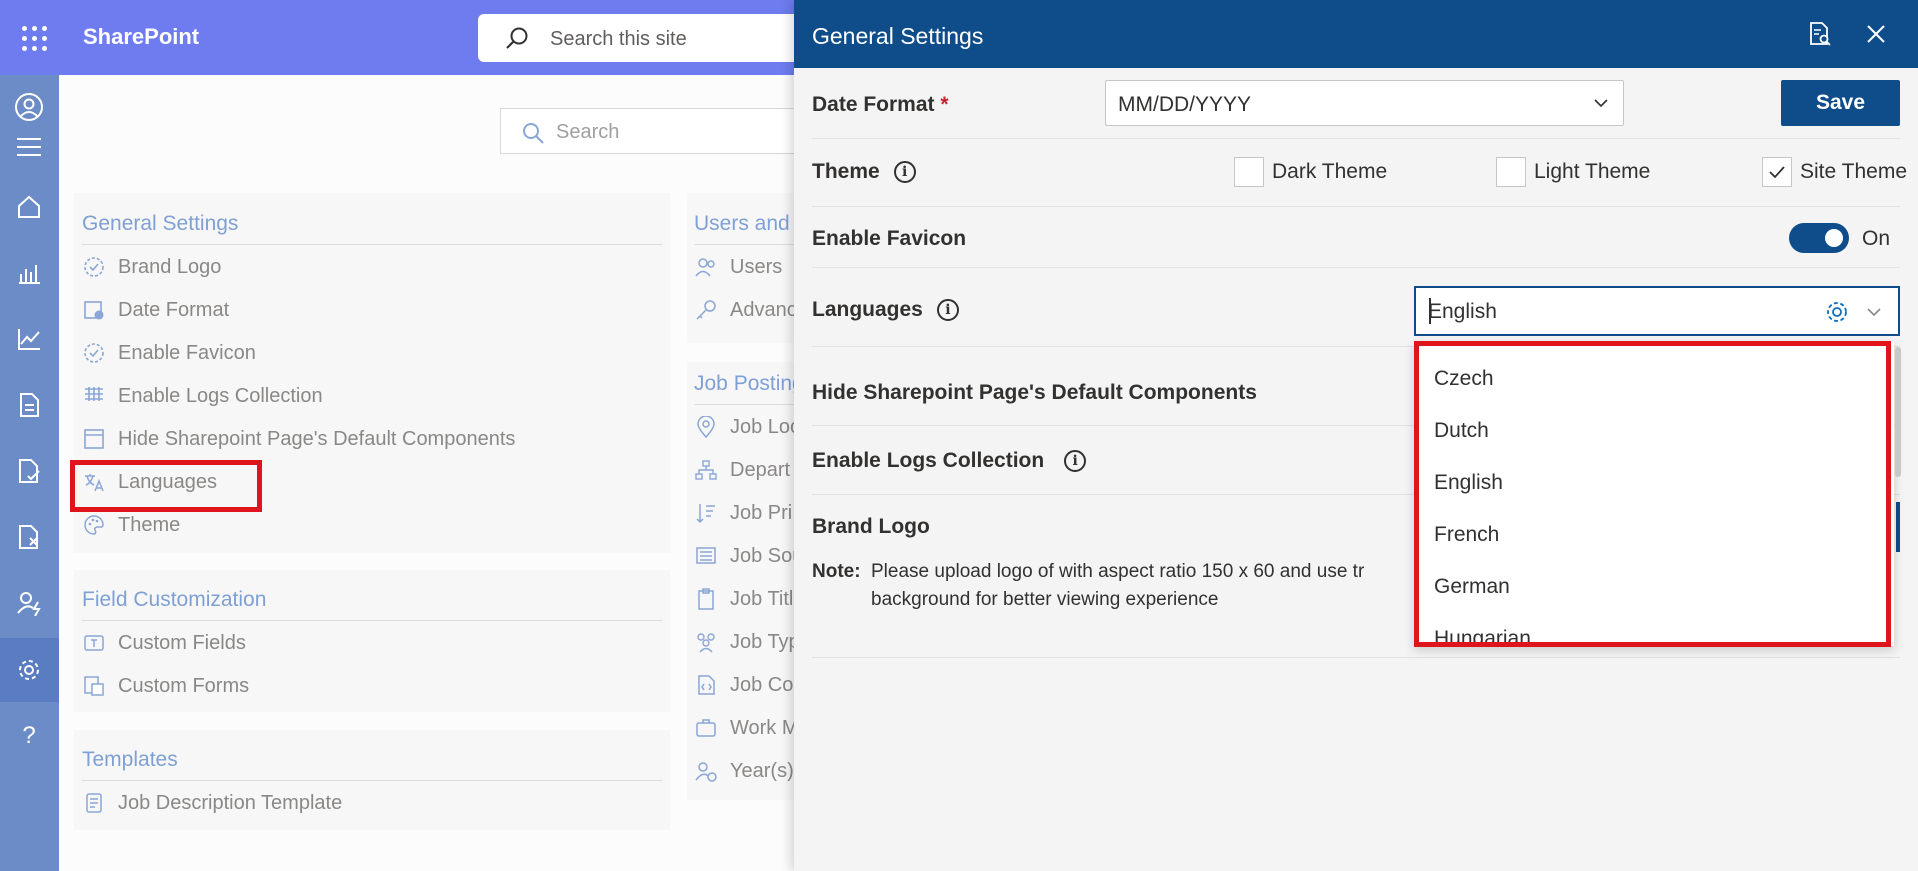  I want to click on badge-icon, so click(94, 267).